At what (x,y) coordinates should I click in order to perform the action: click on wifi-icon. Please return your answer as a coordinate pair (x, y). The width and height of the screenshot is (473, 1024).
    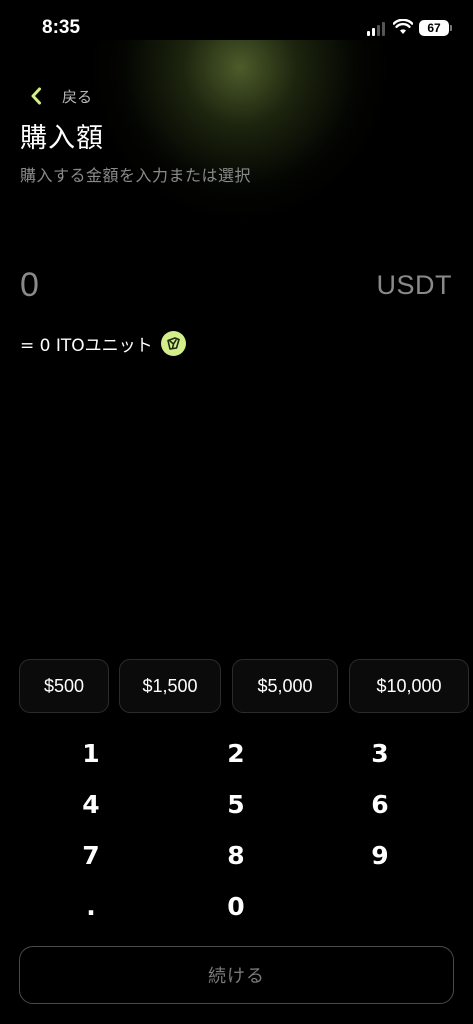
    Looking at the image, I should click on (403, 26).